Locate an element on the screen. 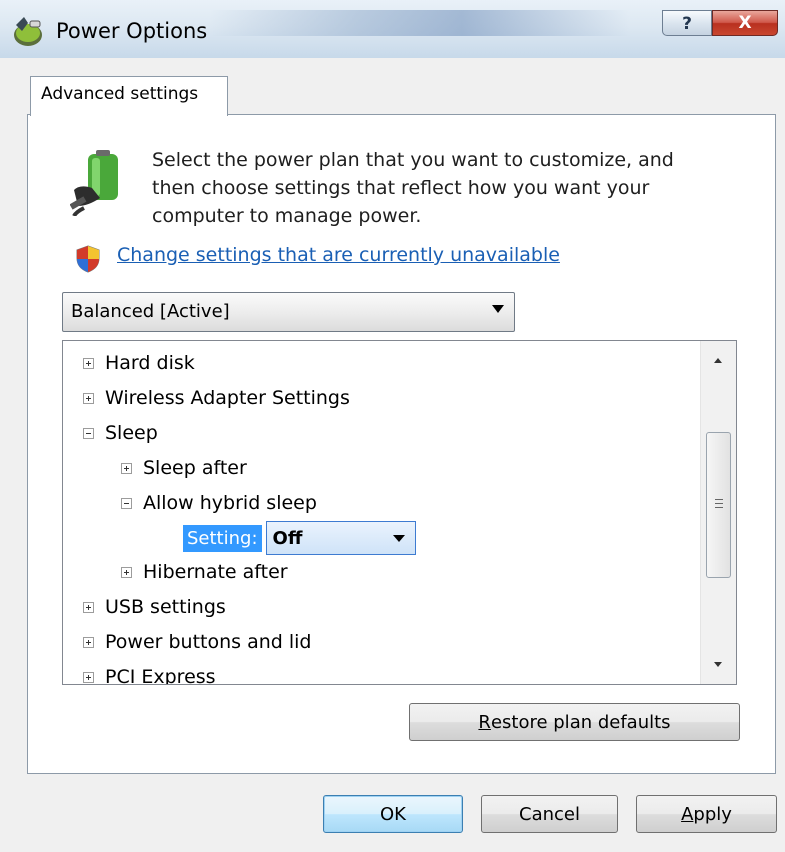 Image resolution: width=785 pixels, height=852 pixels. tree-item-usb-settings: USB settings is located at coordinates (154, 607).